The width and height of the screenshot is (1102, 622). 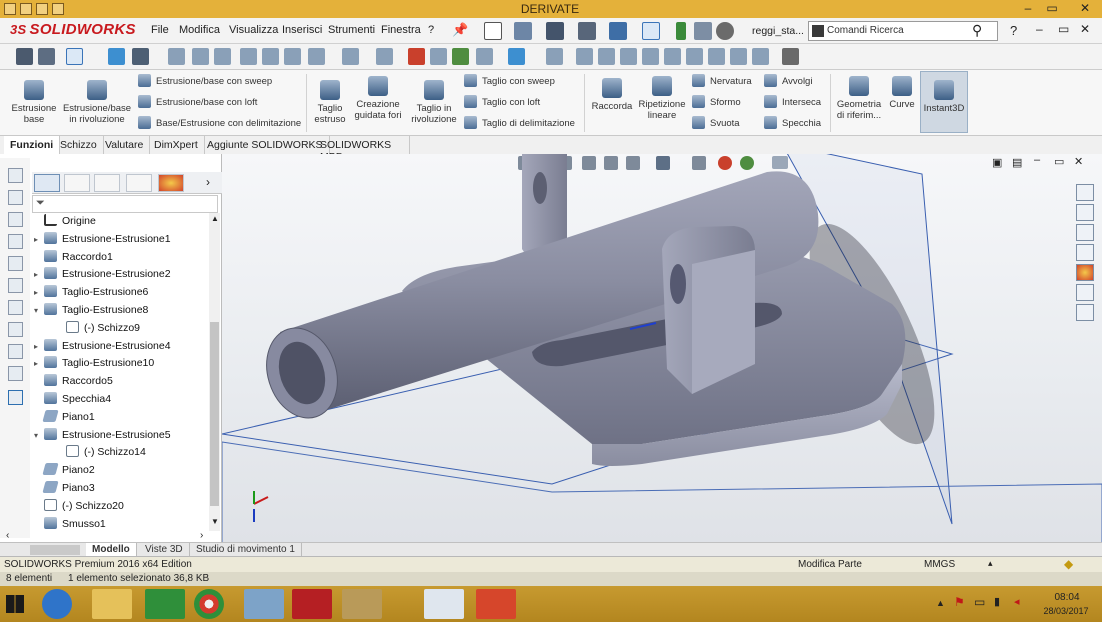 What do you see at coordinates (460, 30) in the screenshot?
I see `pin-icon: 📌` at bounding box center [460, 30].